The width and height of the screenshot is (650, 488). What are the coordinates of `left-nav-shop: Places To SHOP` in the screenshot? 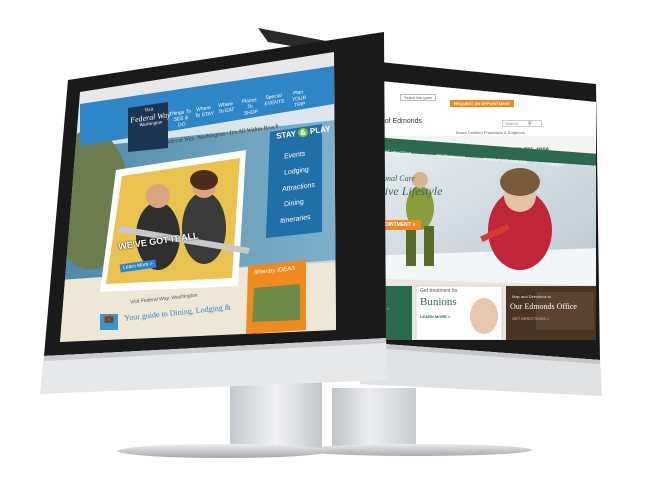 It's located at (250, 107).